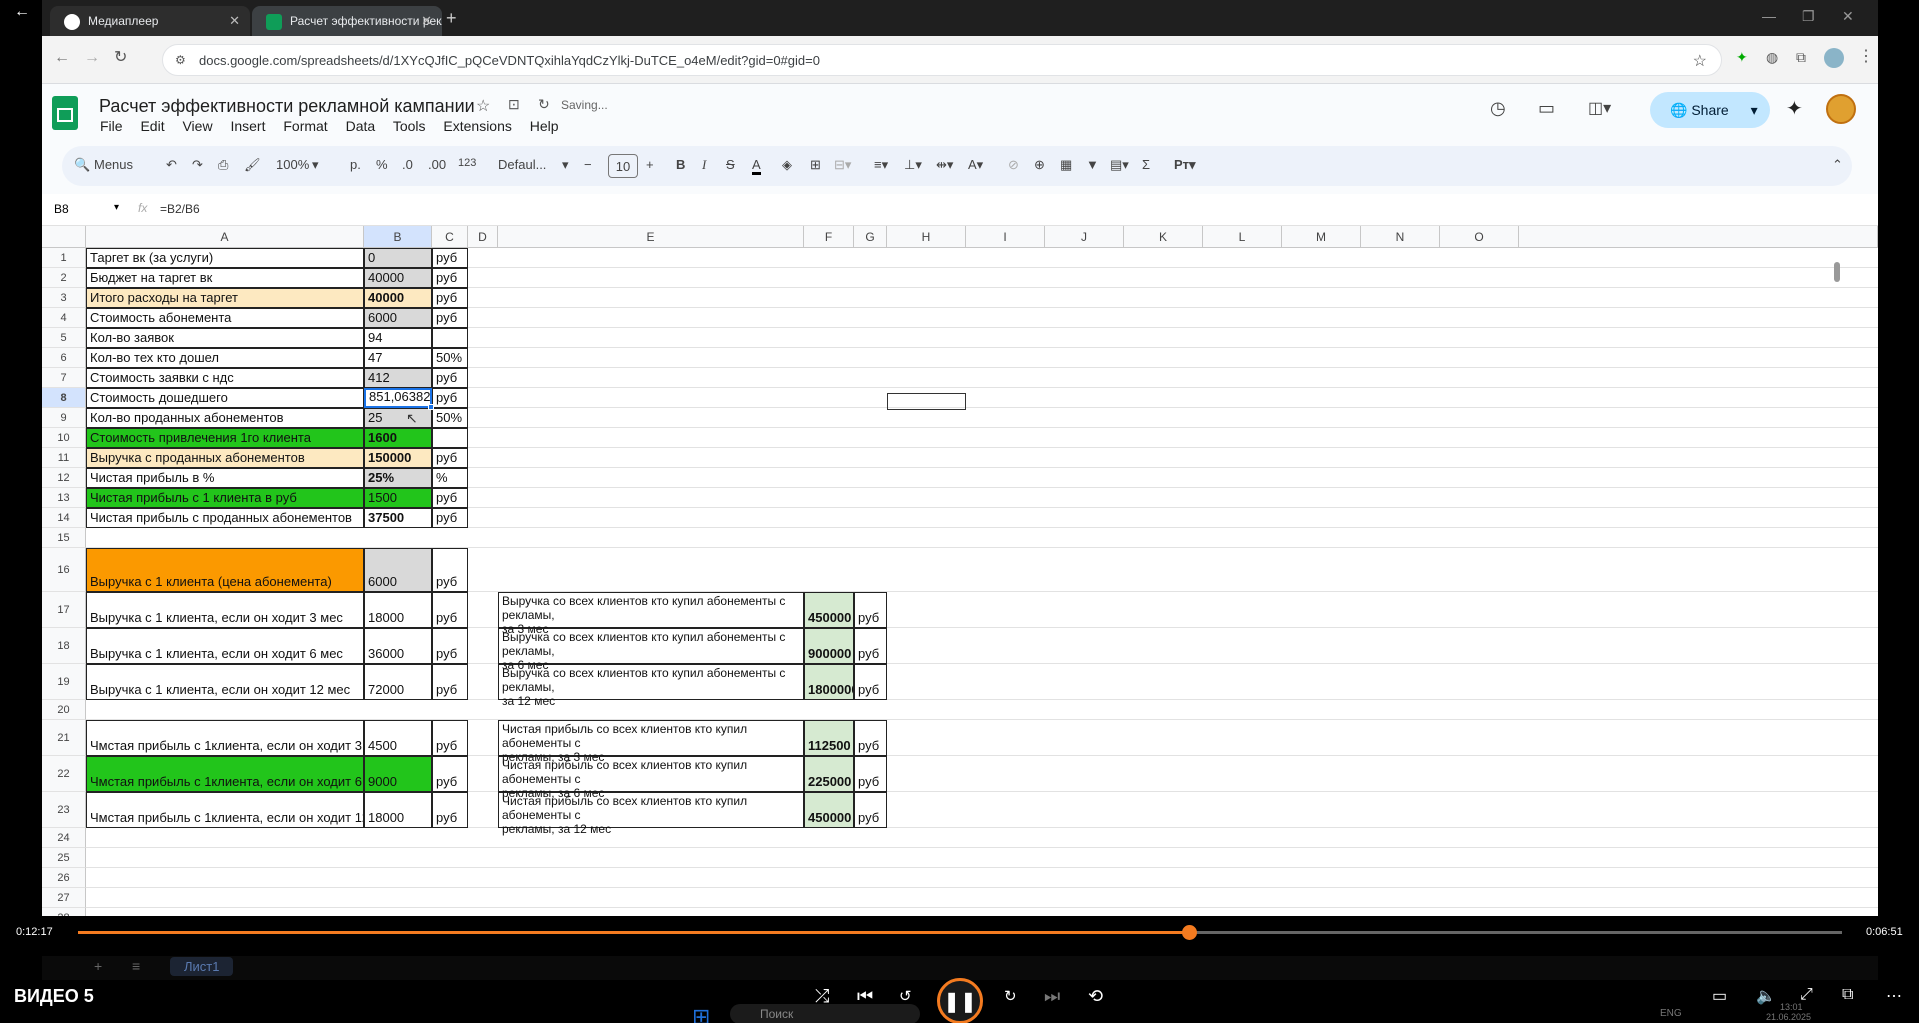  I want to click on font-size-increase: +, so click(650, 164).